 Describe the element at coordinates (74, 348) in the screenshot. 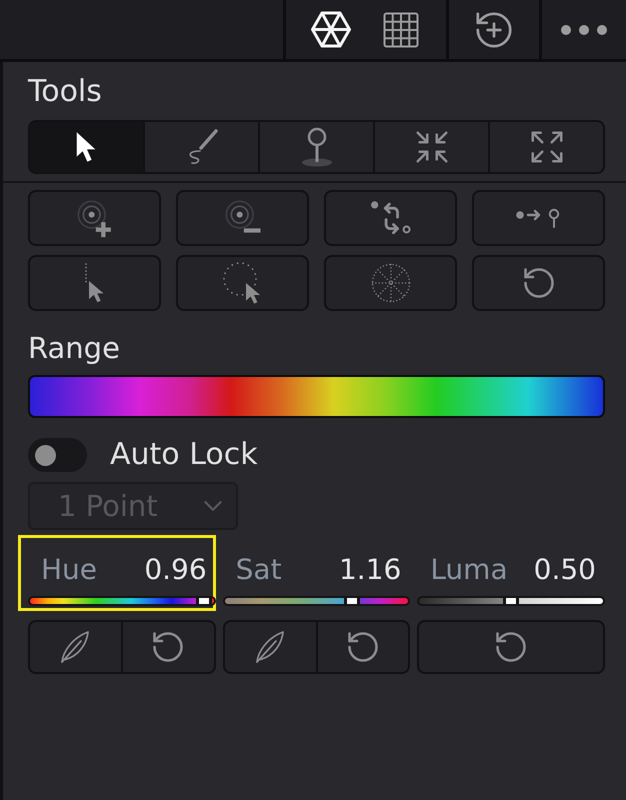

I see `section-title: Range` at that location.